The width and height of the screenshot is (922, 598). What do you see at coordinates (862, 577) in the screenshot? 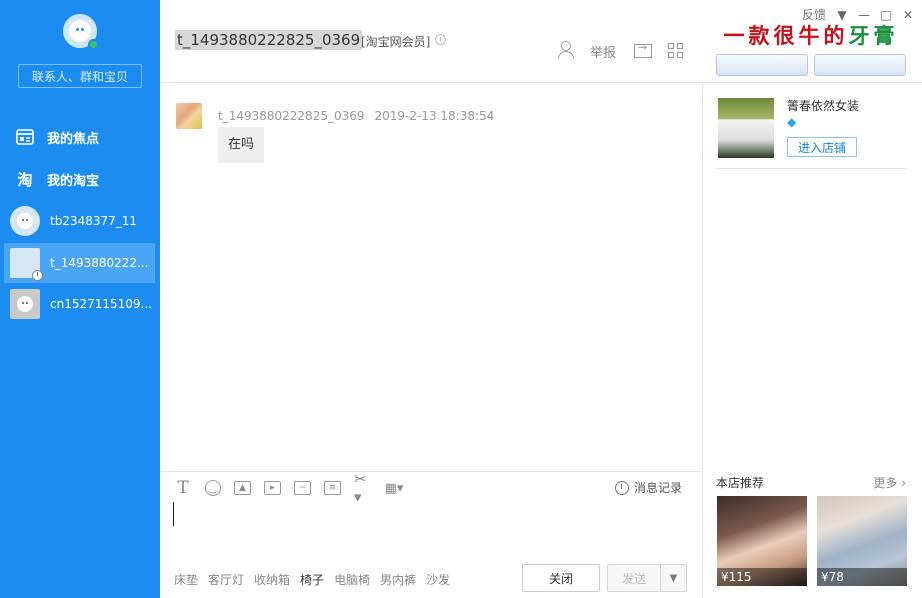
I see `product-price: ¥78` at bounding box center [862, 577].